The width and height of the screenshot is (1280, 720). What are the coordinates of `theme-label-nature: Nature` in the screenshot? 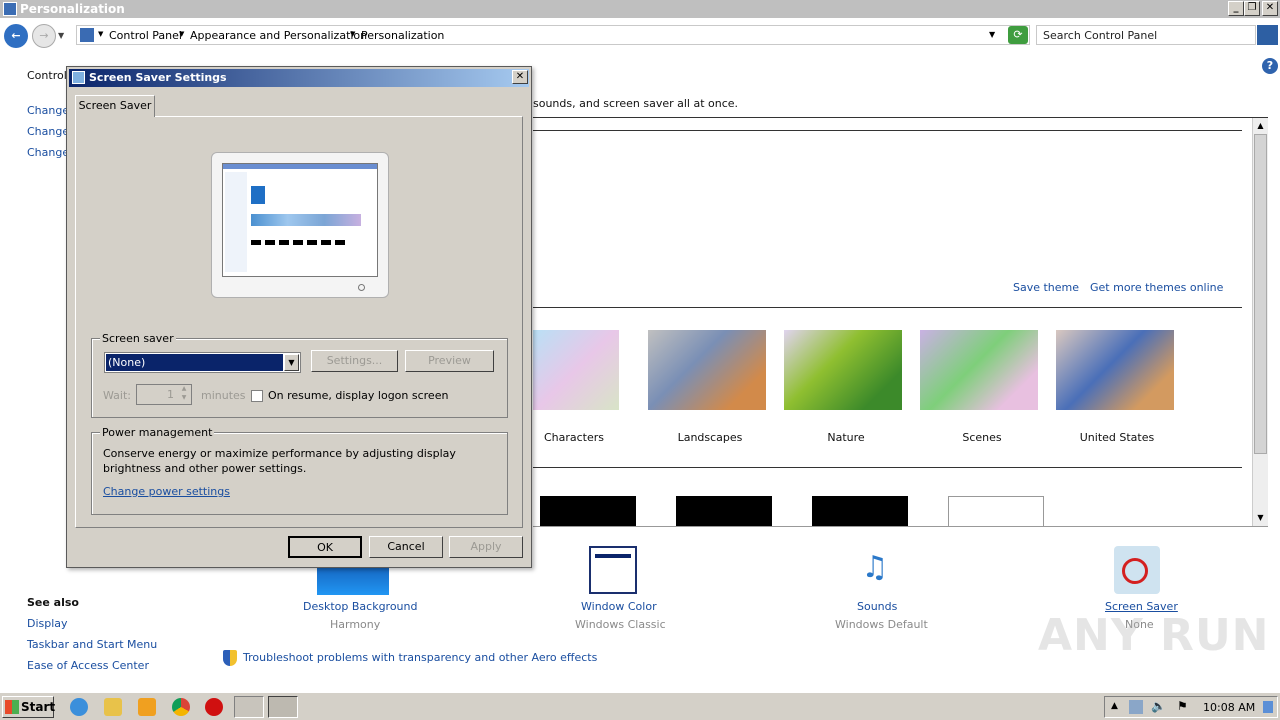 It's located at (846, 437).